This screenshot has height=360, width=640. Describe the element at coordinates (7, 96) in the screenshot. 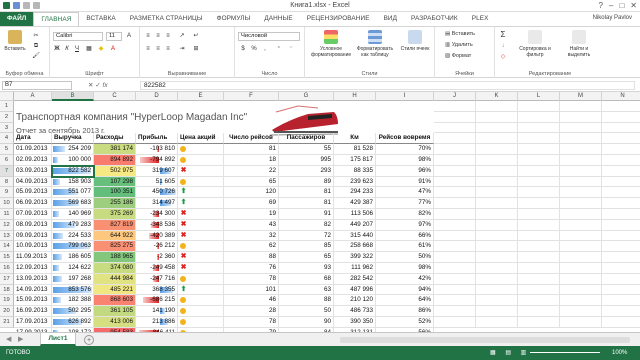

I see `select-all-corner` at that location.